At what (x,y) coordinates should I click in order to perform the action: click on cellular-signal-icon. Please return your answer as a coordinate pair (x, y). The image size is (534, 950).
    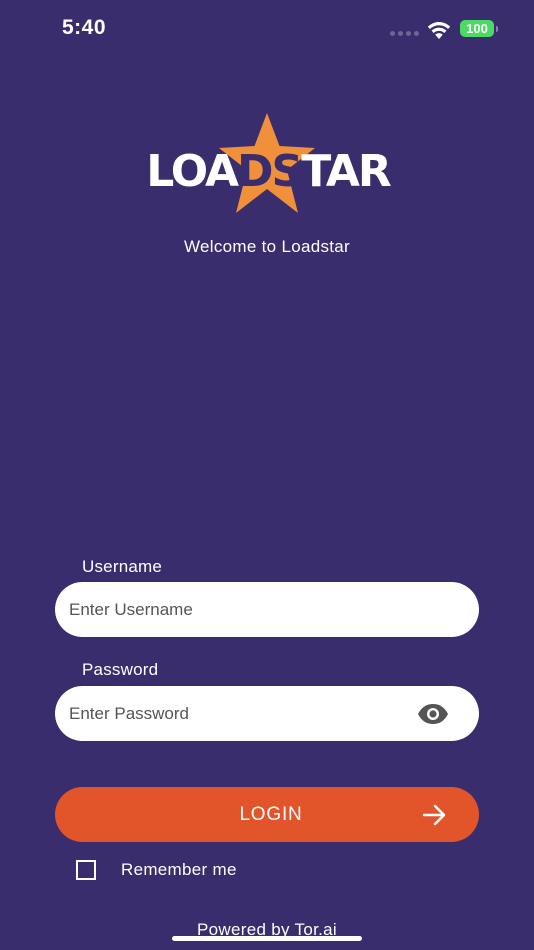
    Looking at the image, I should click on (404, 33).